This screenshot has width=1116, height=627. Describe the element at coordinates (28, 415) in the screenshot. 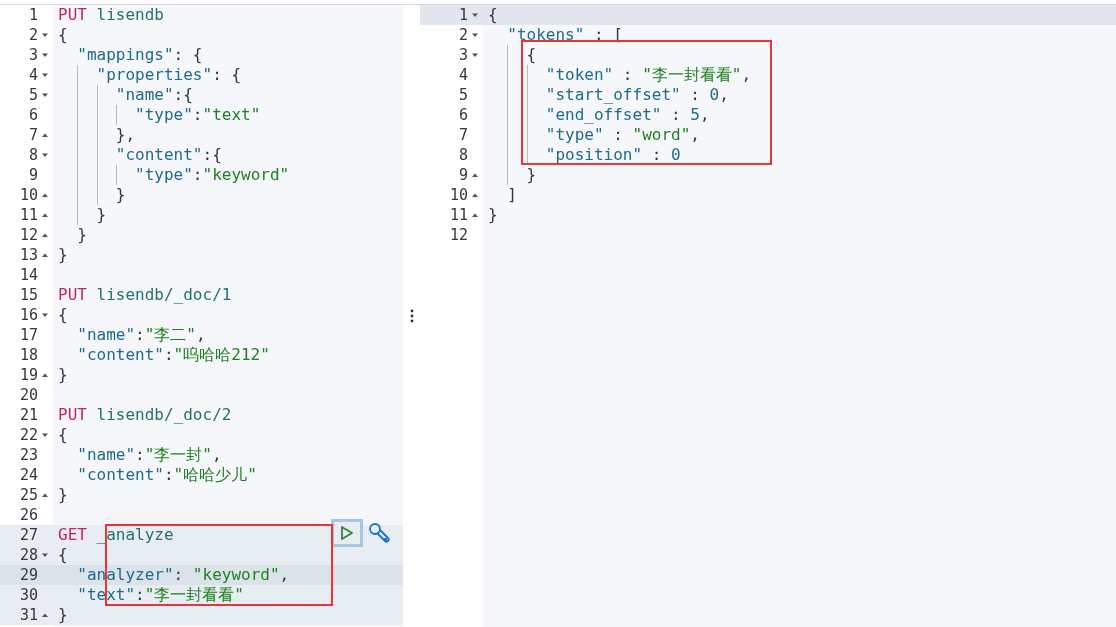

I see `line-number: 21` at that location.